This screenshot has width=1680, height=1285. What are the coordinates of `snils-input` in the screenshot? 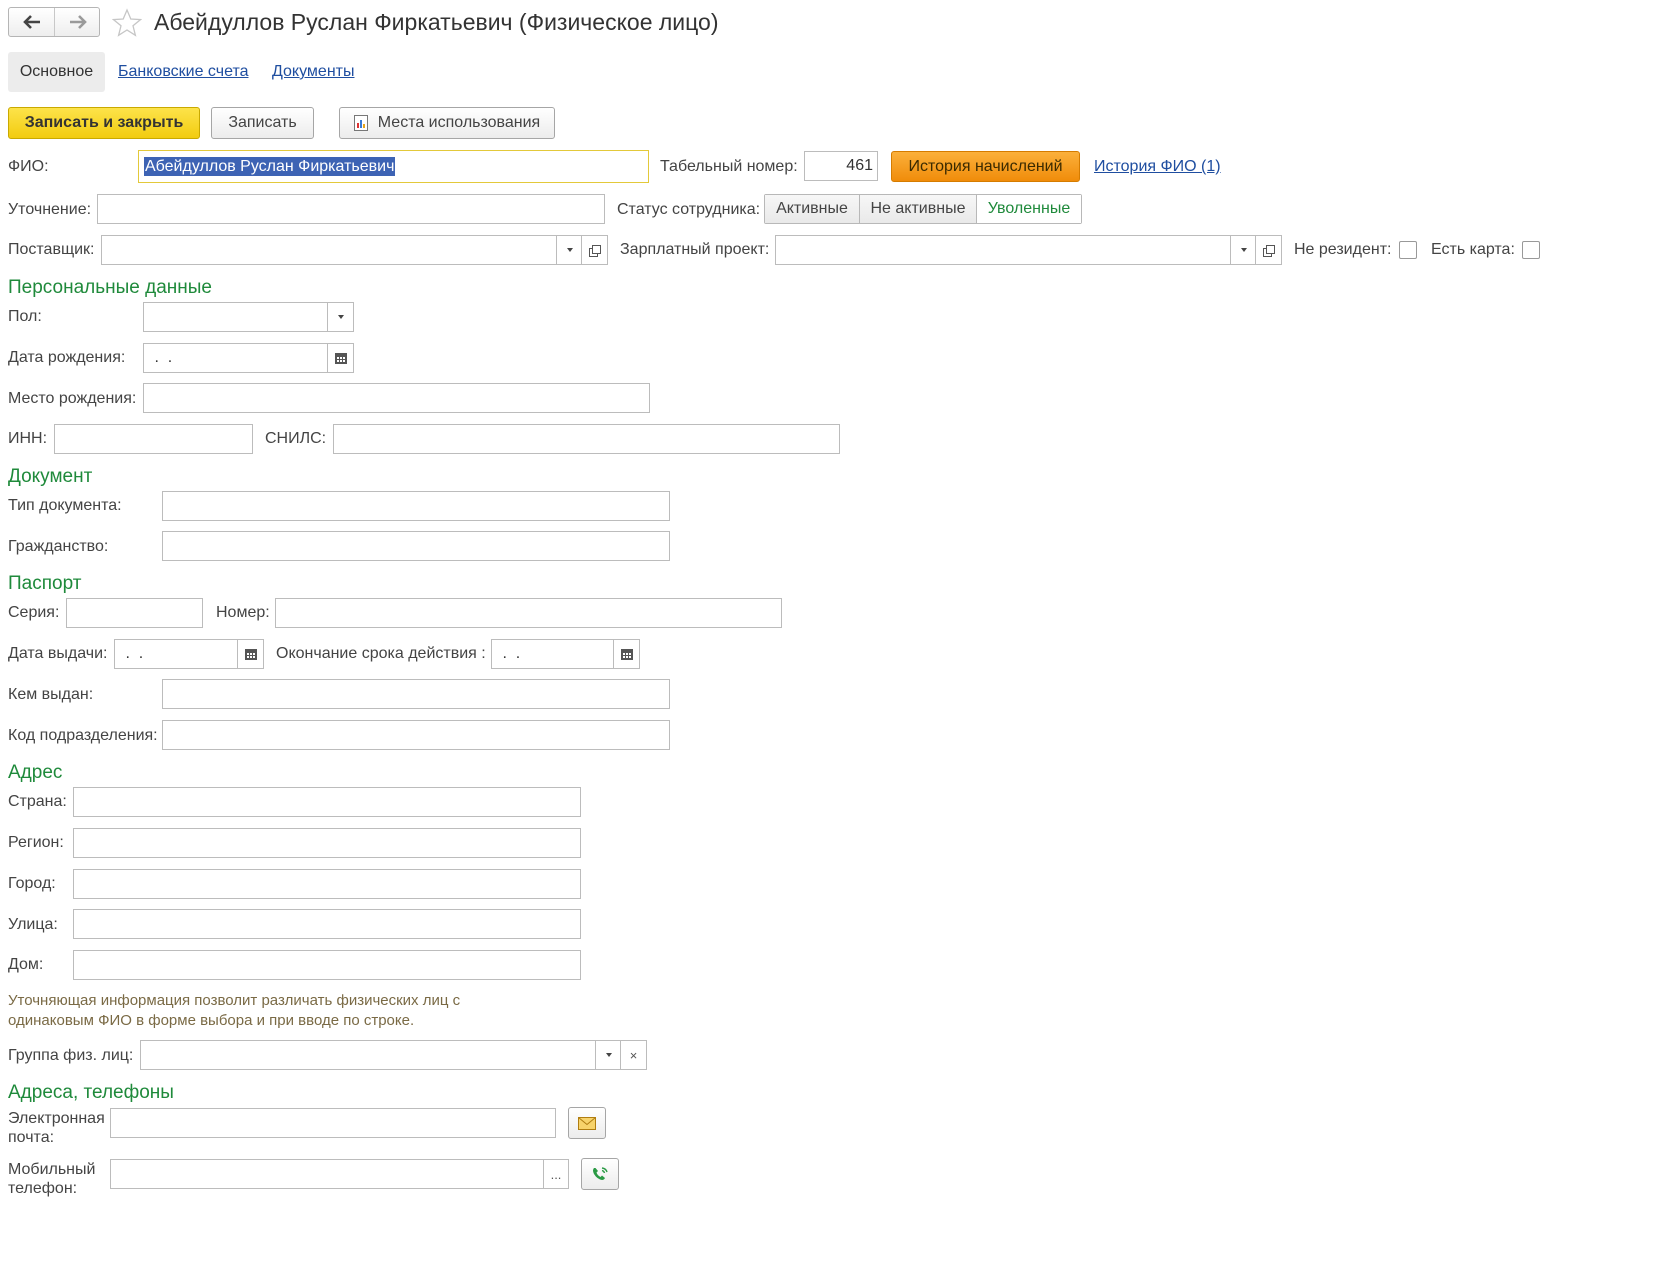 It's located at (586, 439).